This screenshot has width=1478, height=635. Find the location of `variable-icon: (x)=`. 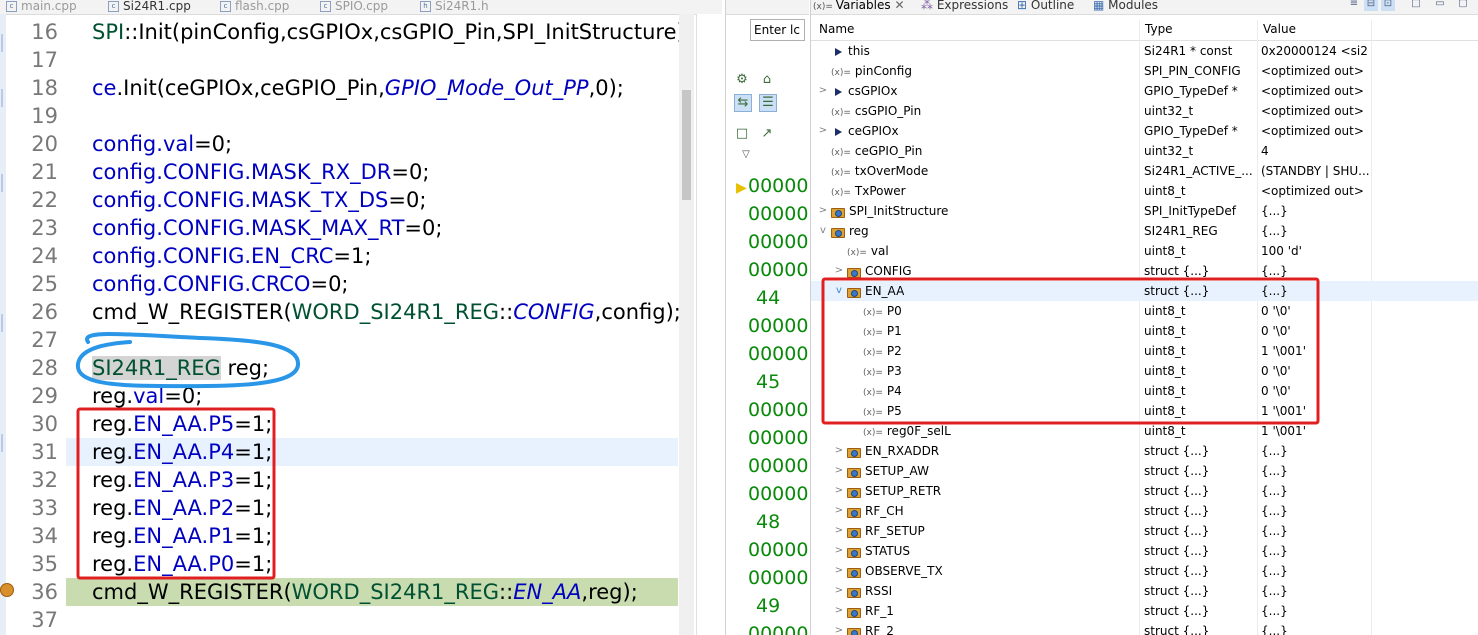

variable-icon: (x)= is located at coordinates (841, 73).